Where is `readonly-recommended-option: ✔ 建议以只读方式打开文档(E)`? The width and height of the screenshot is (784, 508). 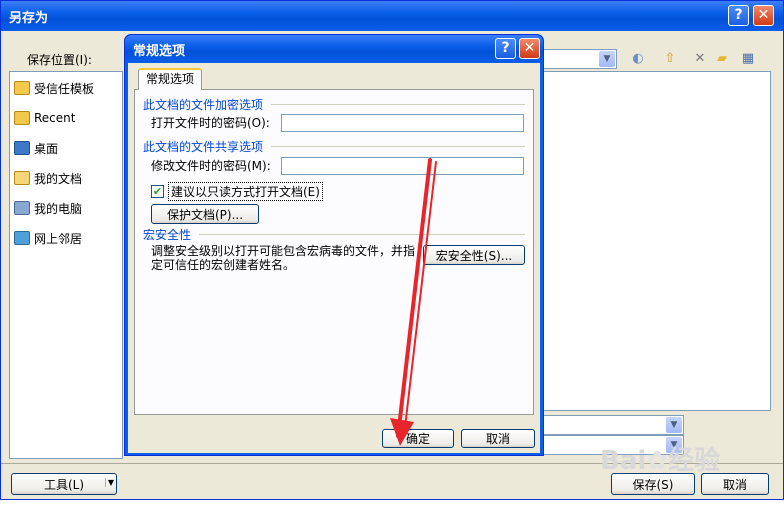
readonly-recommended-option: ✔ 建议以只读方式打开文档(E) is located at coordinates (237, 191).